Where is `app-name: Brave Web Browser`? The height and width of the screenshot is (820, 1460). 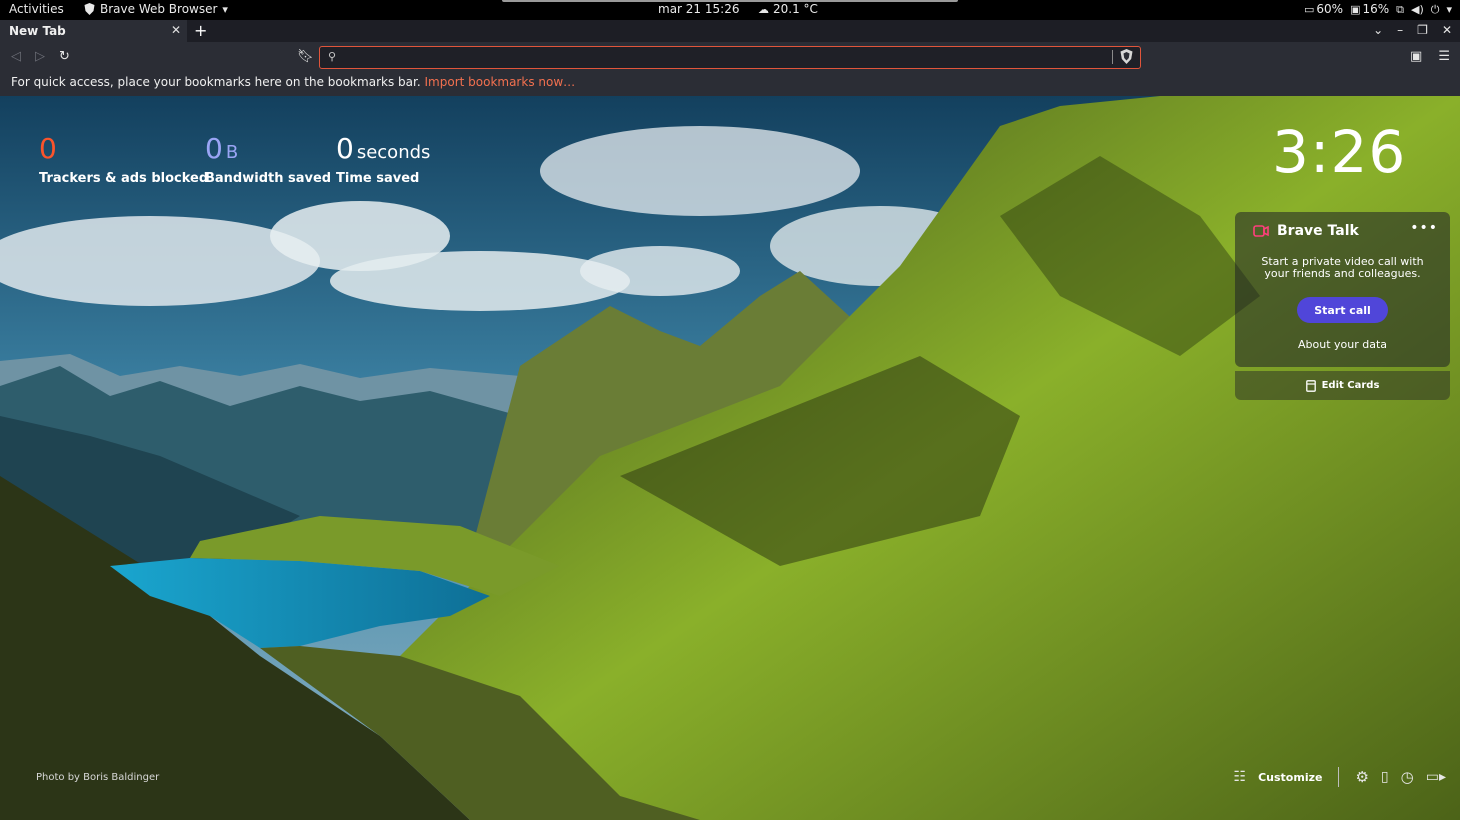
app-name: Brave Web Browser is located at coordinates (159, 9).